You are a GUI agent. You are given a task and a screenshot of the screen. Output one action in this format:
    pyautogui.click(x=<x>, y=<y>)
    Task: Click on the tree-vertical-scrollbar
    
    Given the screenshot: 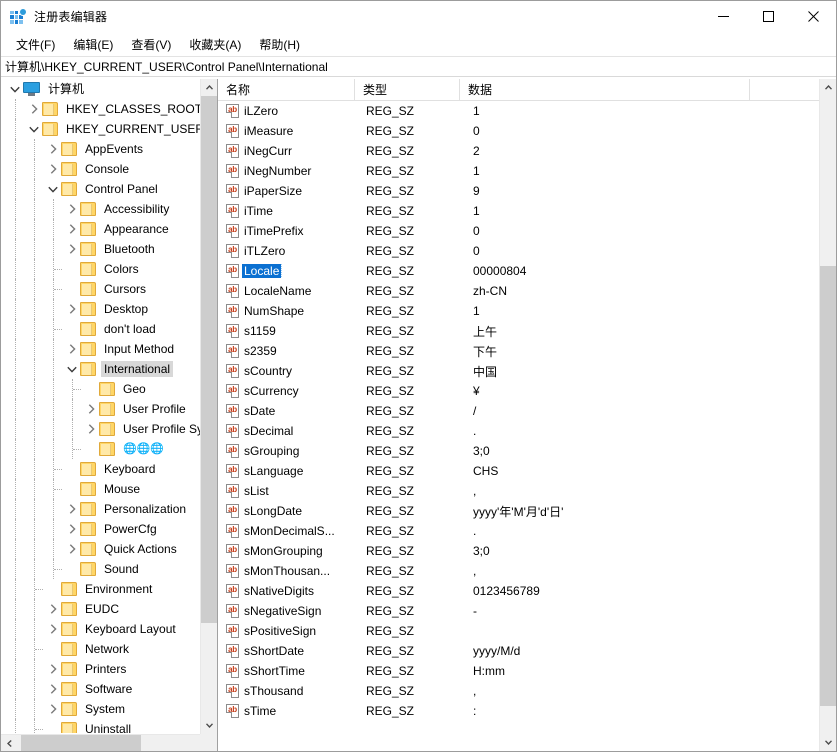 What is the action you would take?
    pyautogui.click(x=208, y=406)
    